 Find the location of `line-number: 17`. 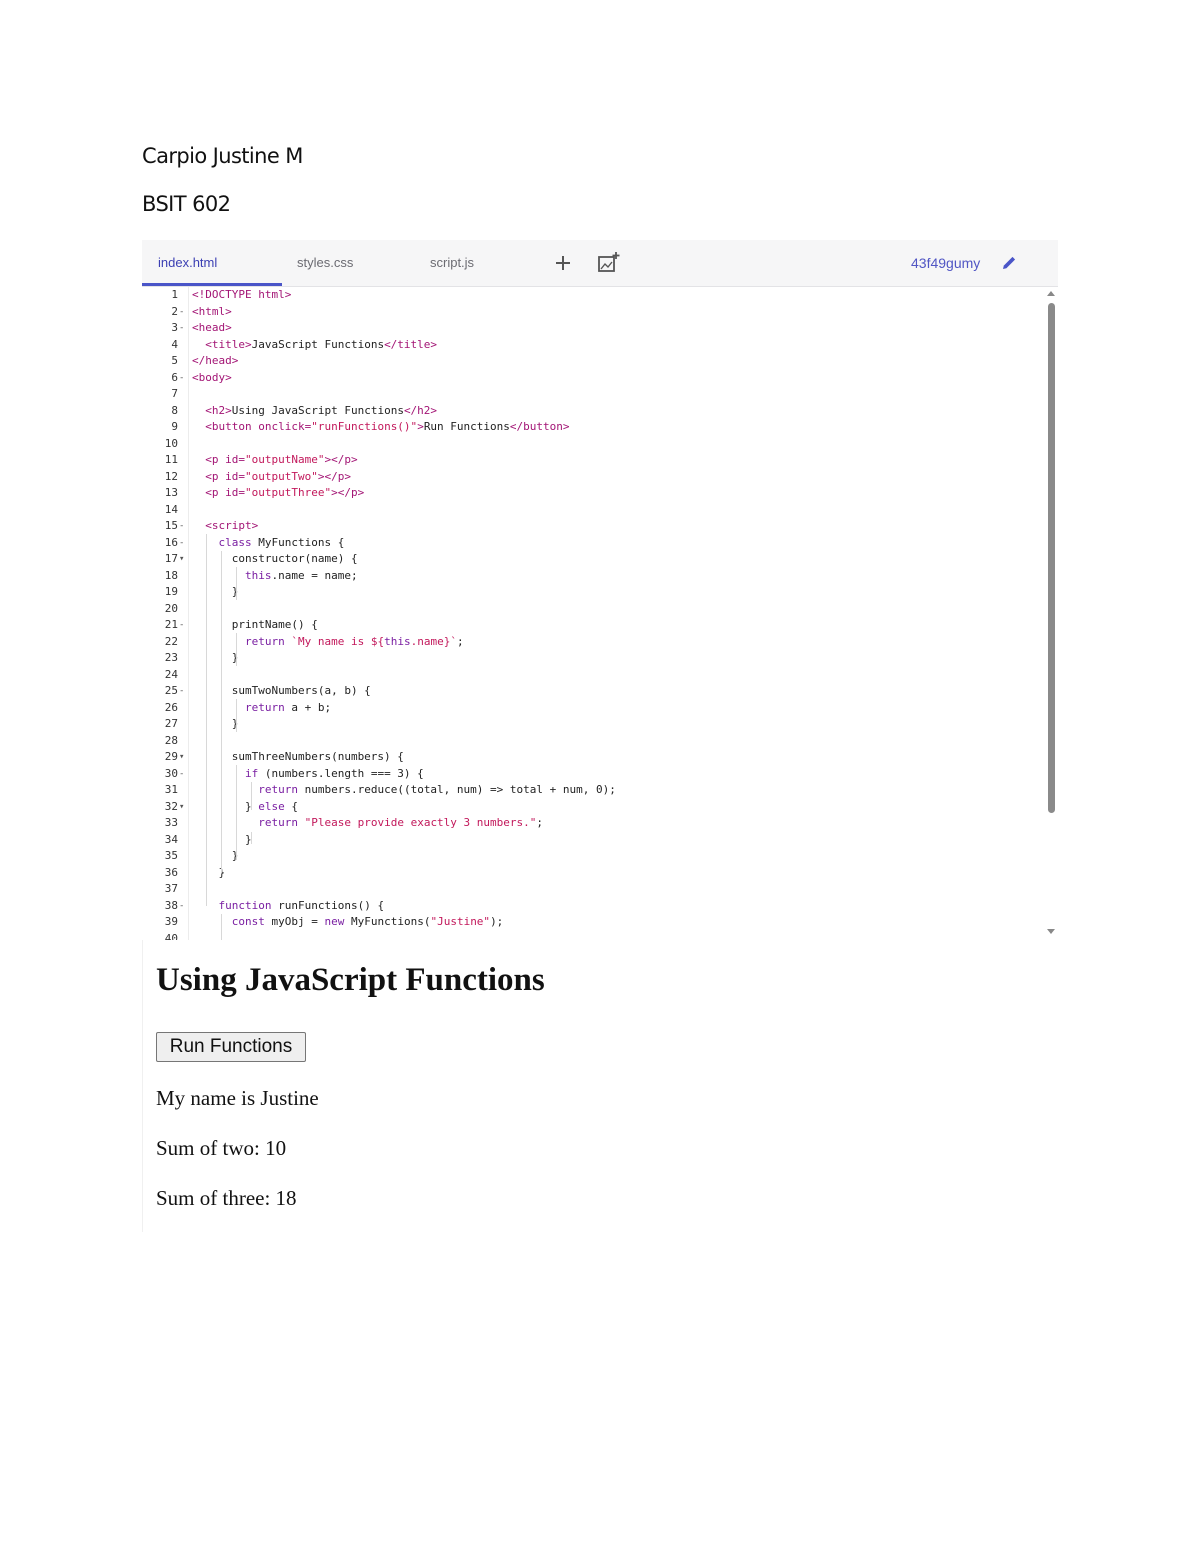

line-number: 17 is located at coordinates (171, 558).